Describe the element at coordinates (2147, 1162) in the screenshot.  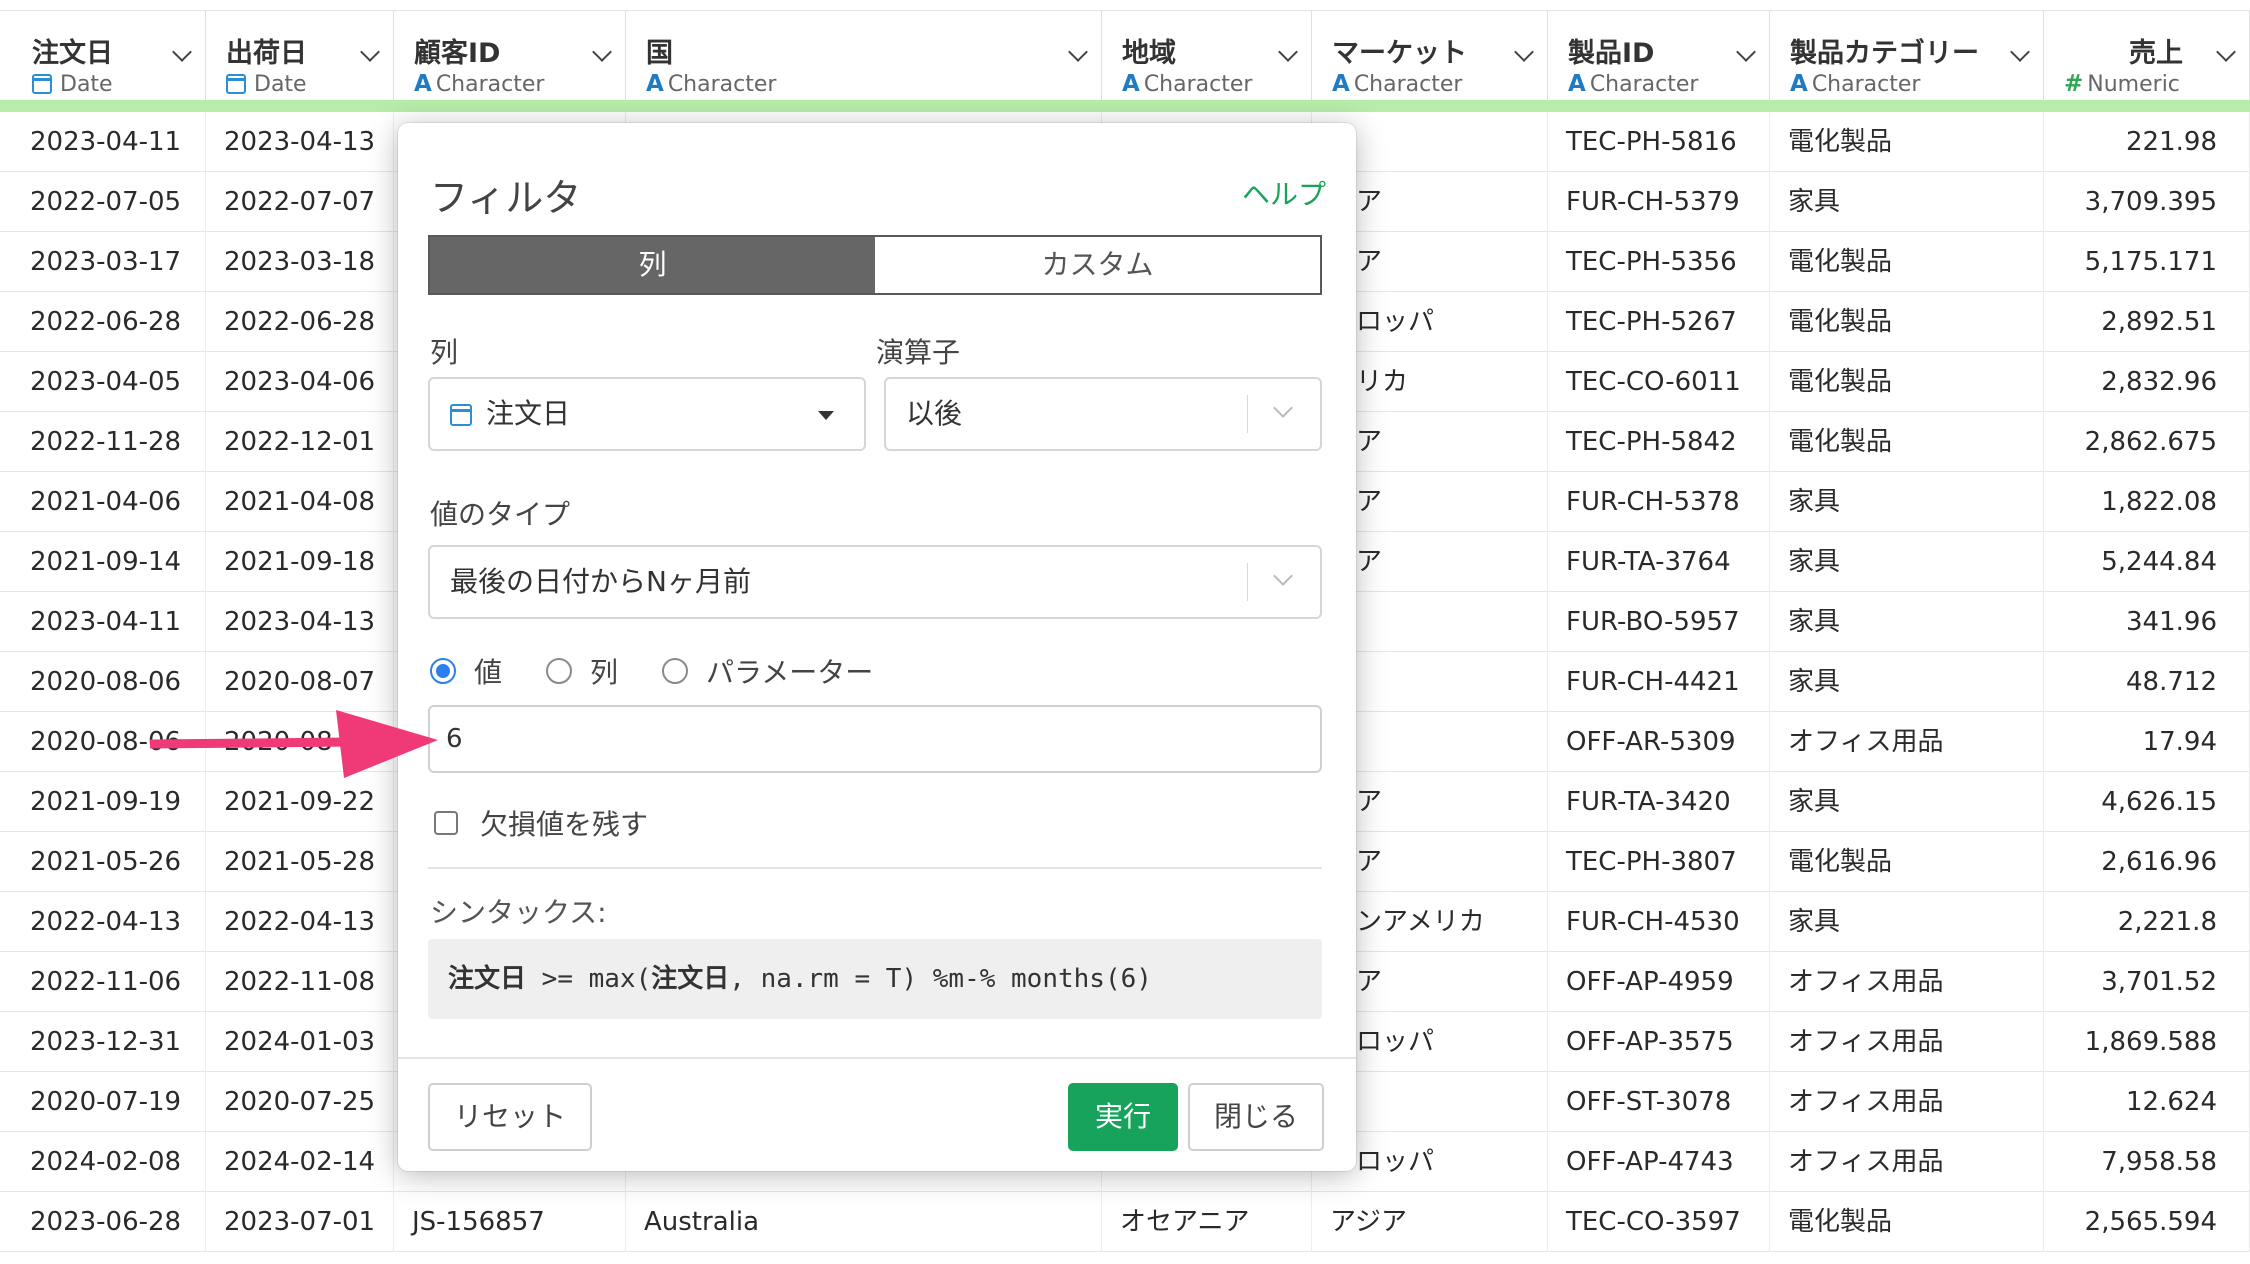
I see `table-cell: 7,958.58` at that location.